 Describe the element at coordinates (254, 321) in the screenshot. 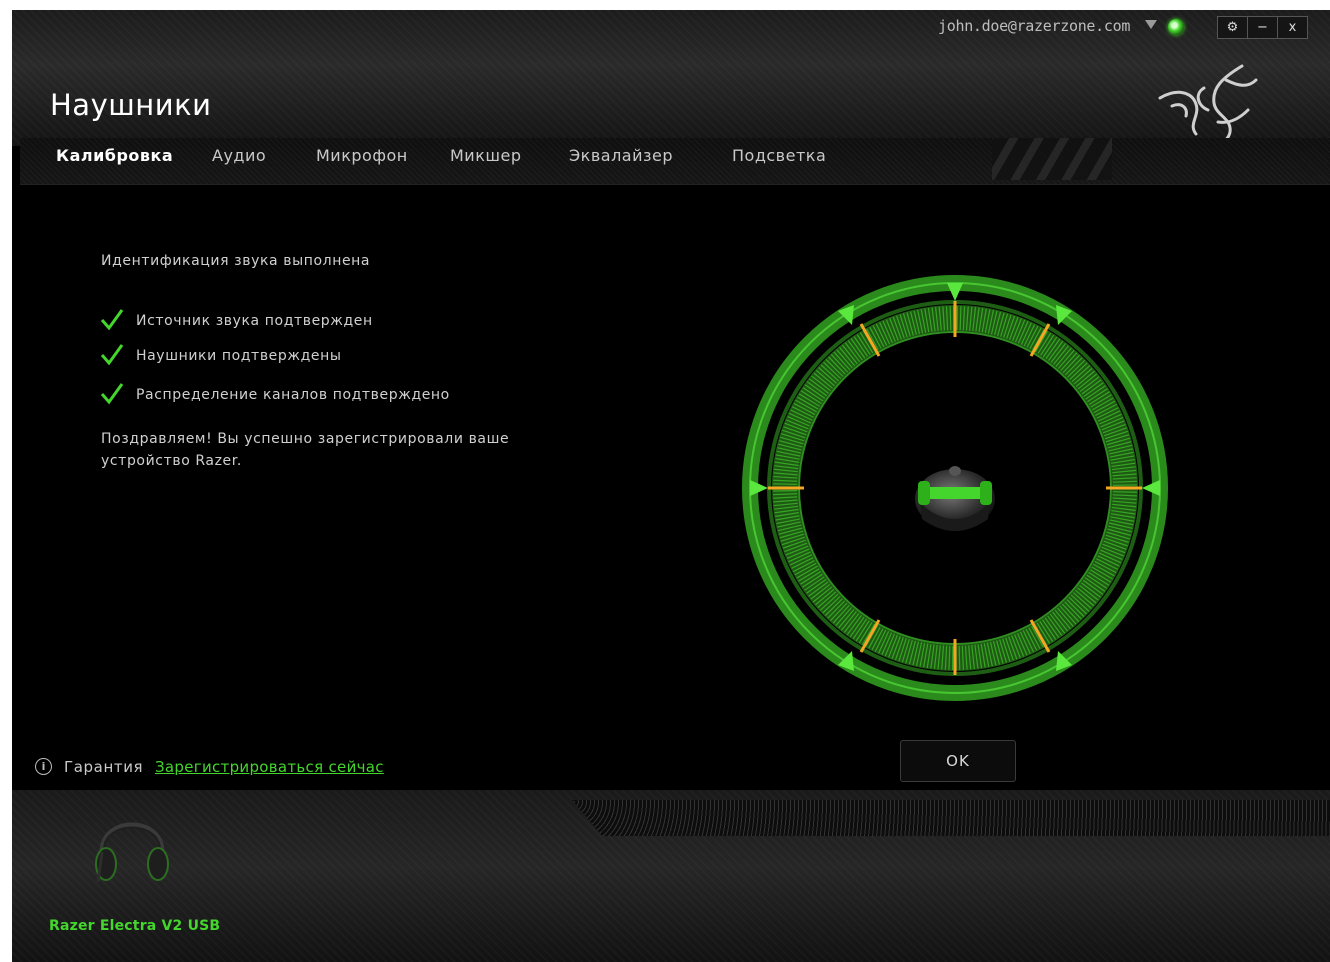

I see `check-label: Источник звука подтвержден` at that location.